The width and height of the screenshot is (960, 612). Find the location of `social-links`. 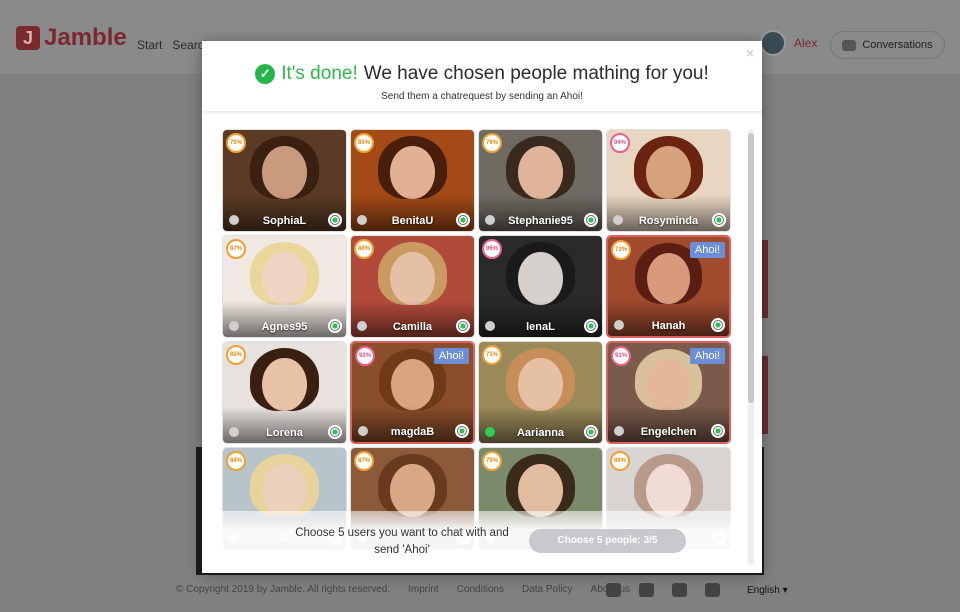

social-links is located at coordinates (663, 590).